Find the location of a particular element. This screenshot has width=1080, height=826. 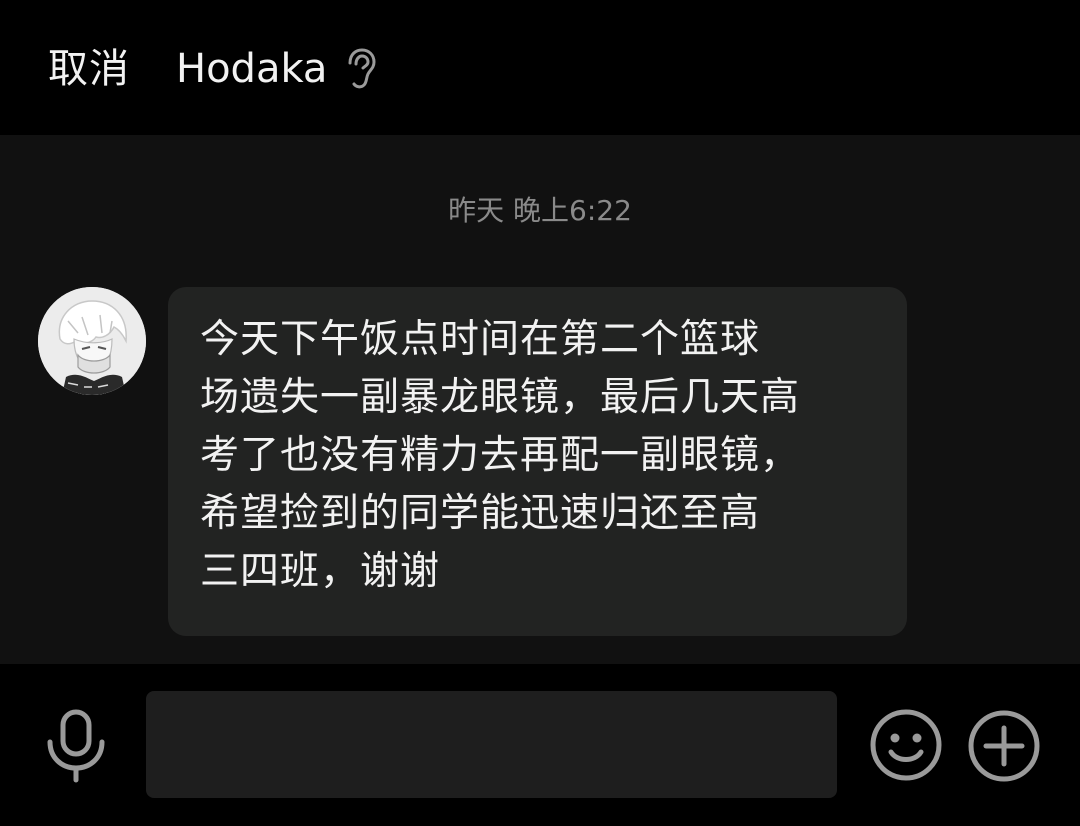

smiley-icon is located at coordinates (906, 745).